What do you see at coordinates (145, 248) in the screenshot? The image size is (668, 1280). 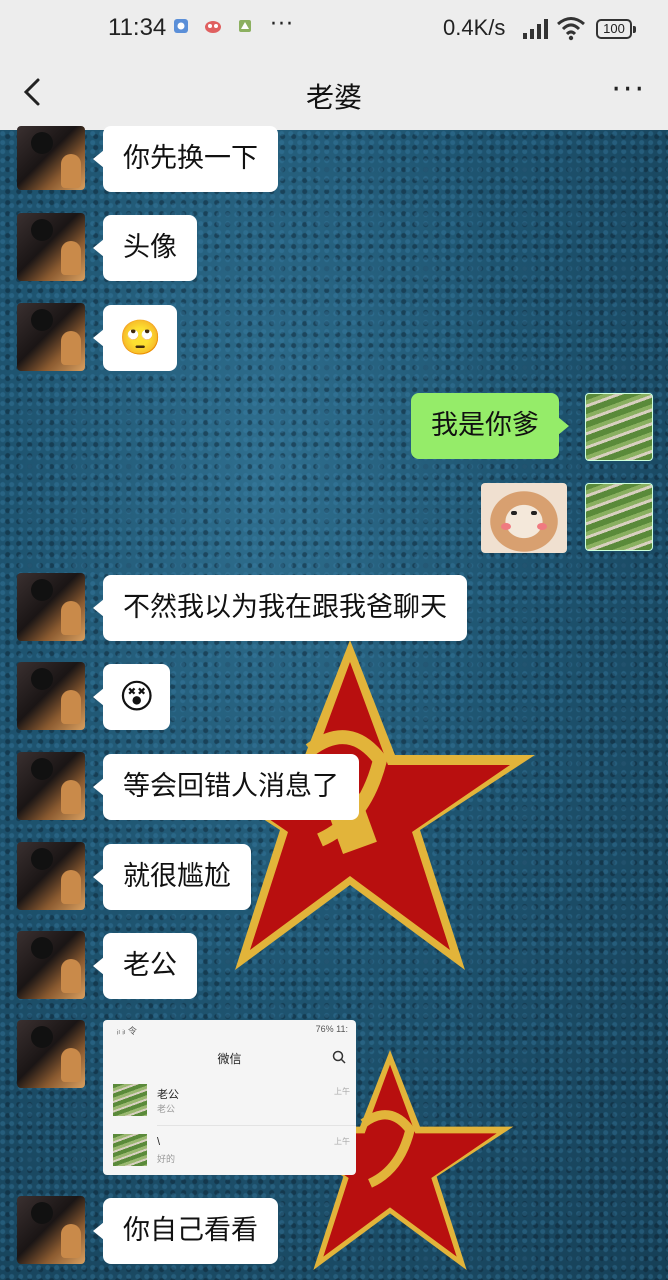 I see `message-bubble: 头像` at bounding box center [145, 248].